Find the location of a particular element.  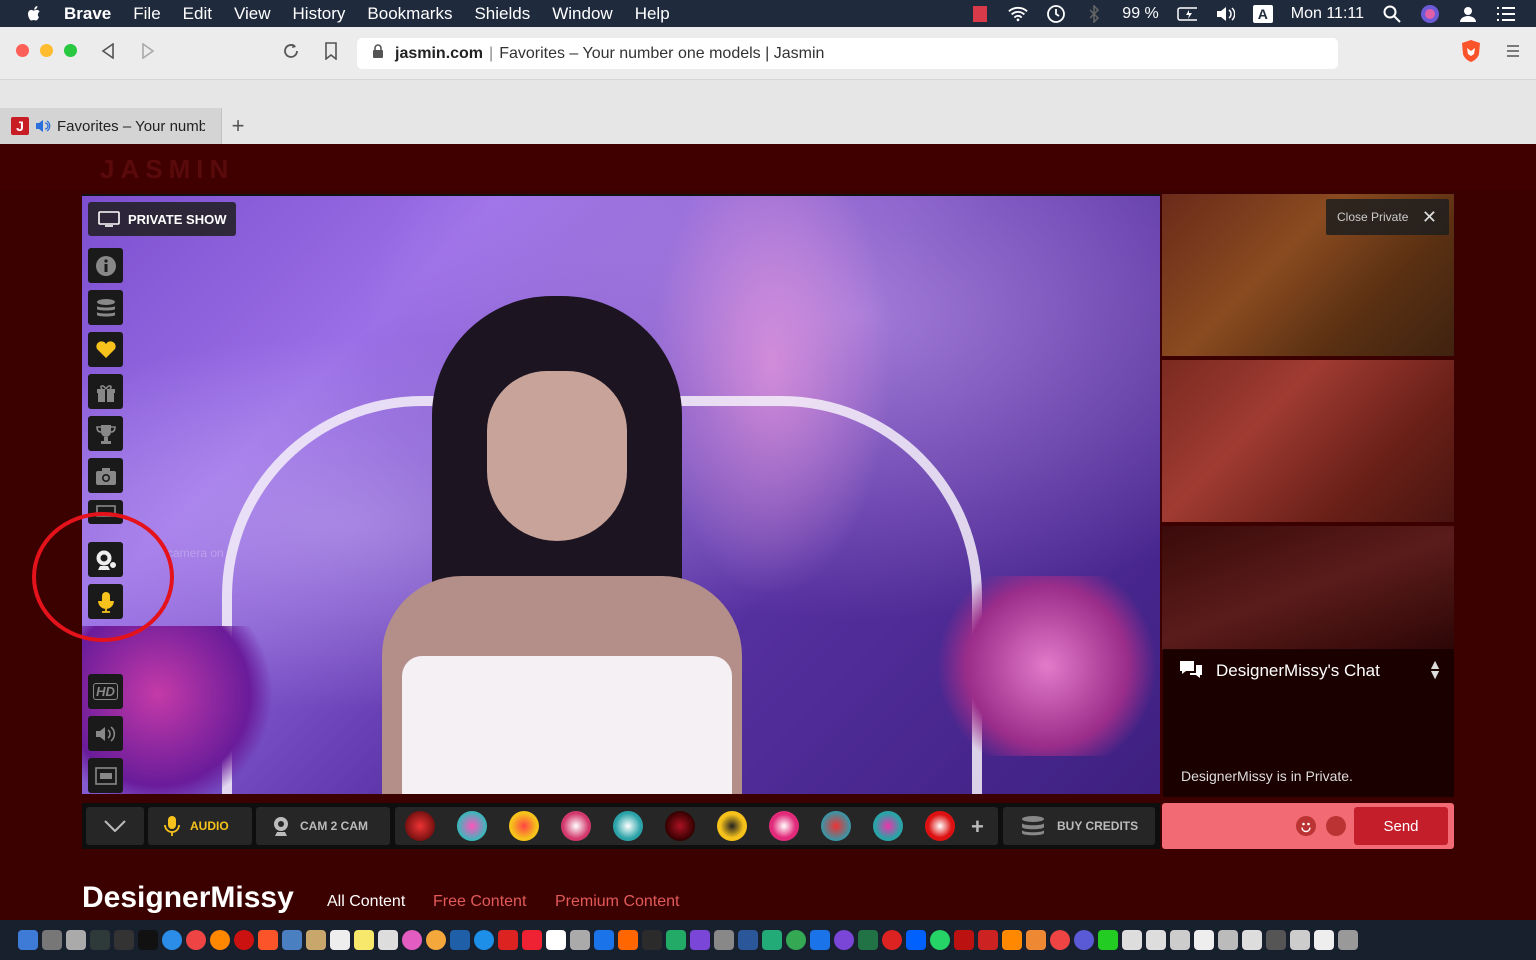

speaker-icon is located at coordinates (43, 126).